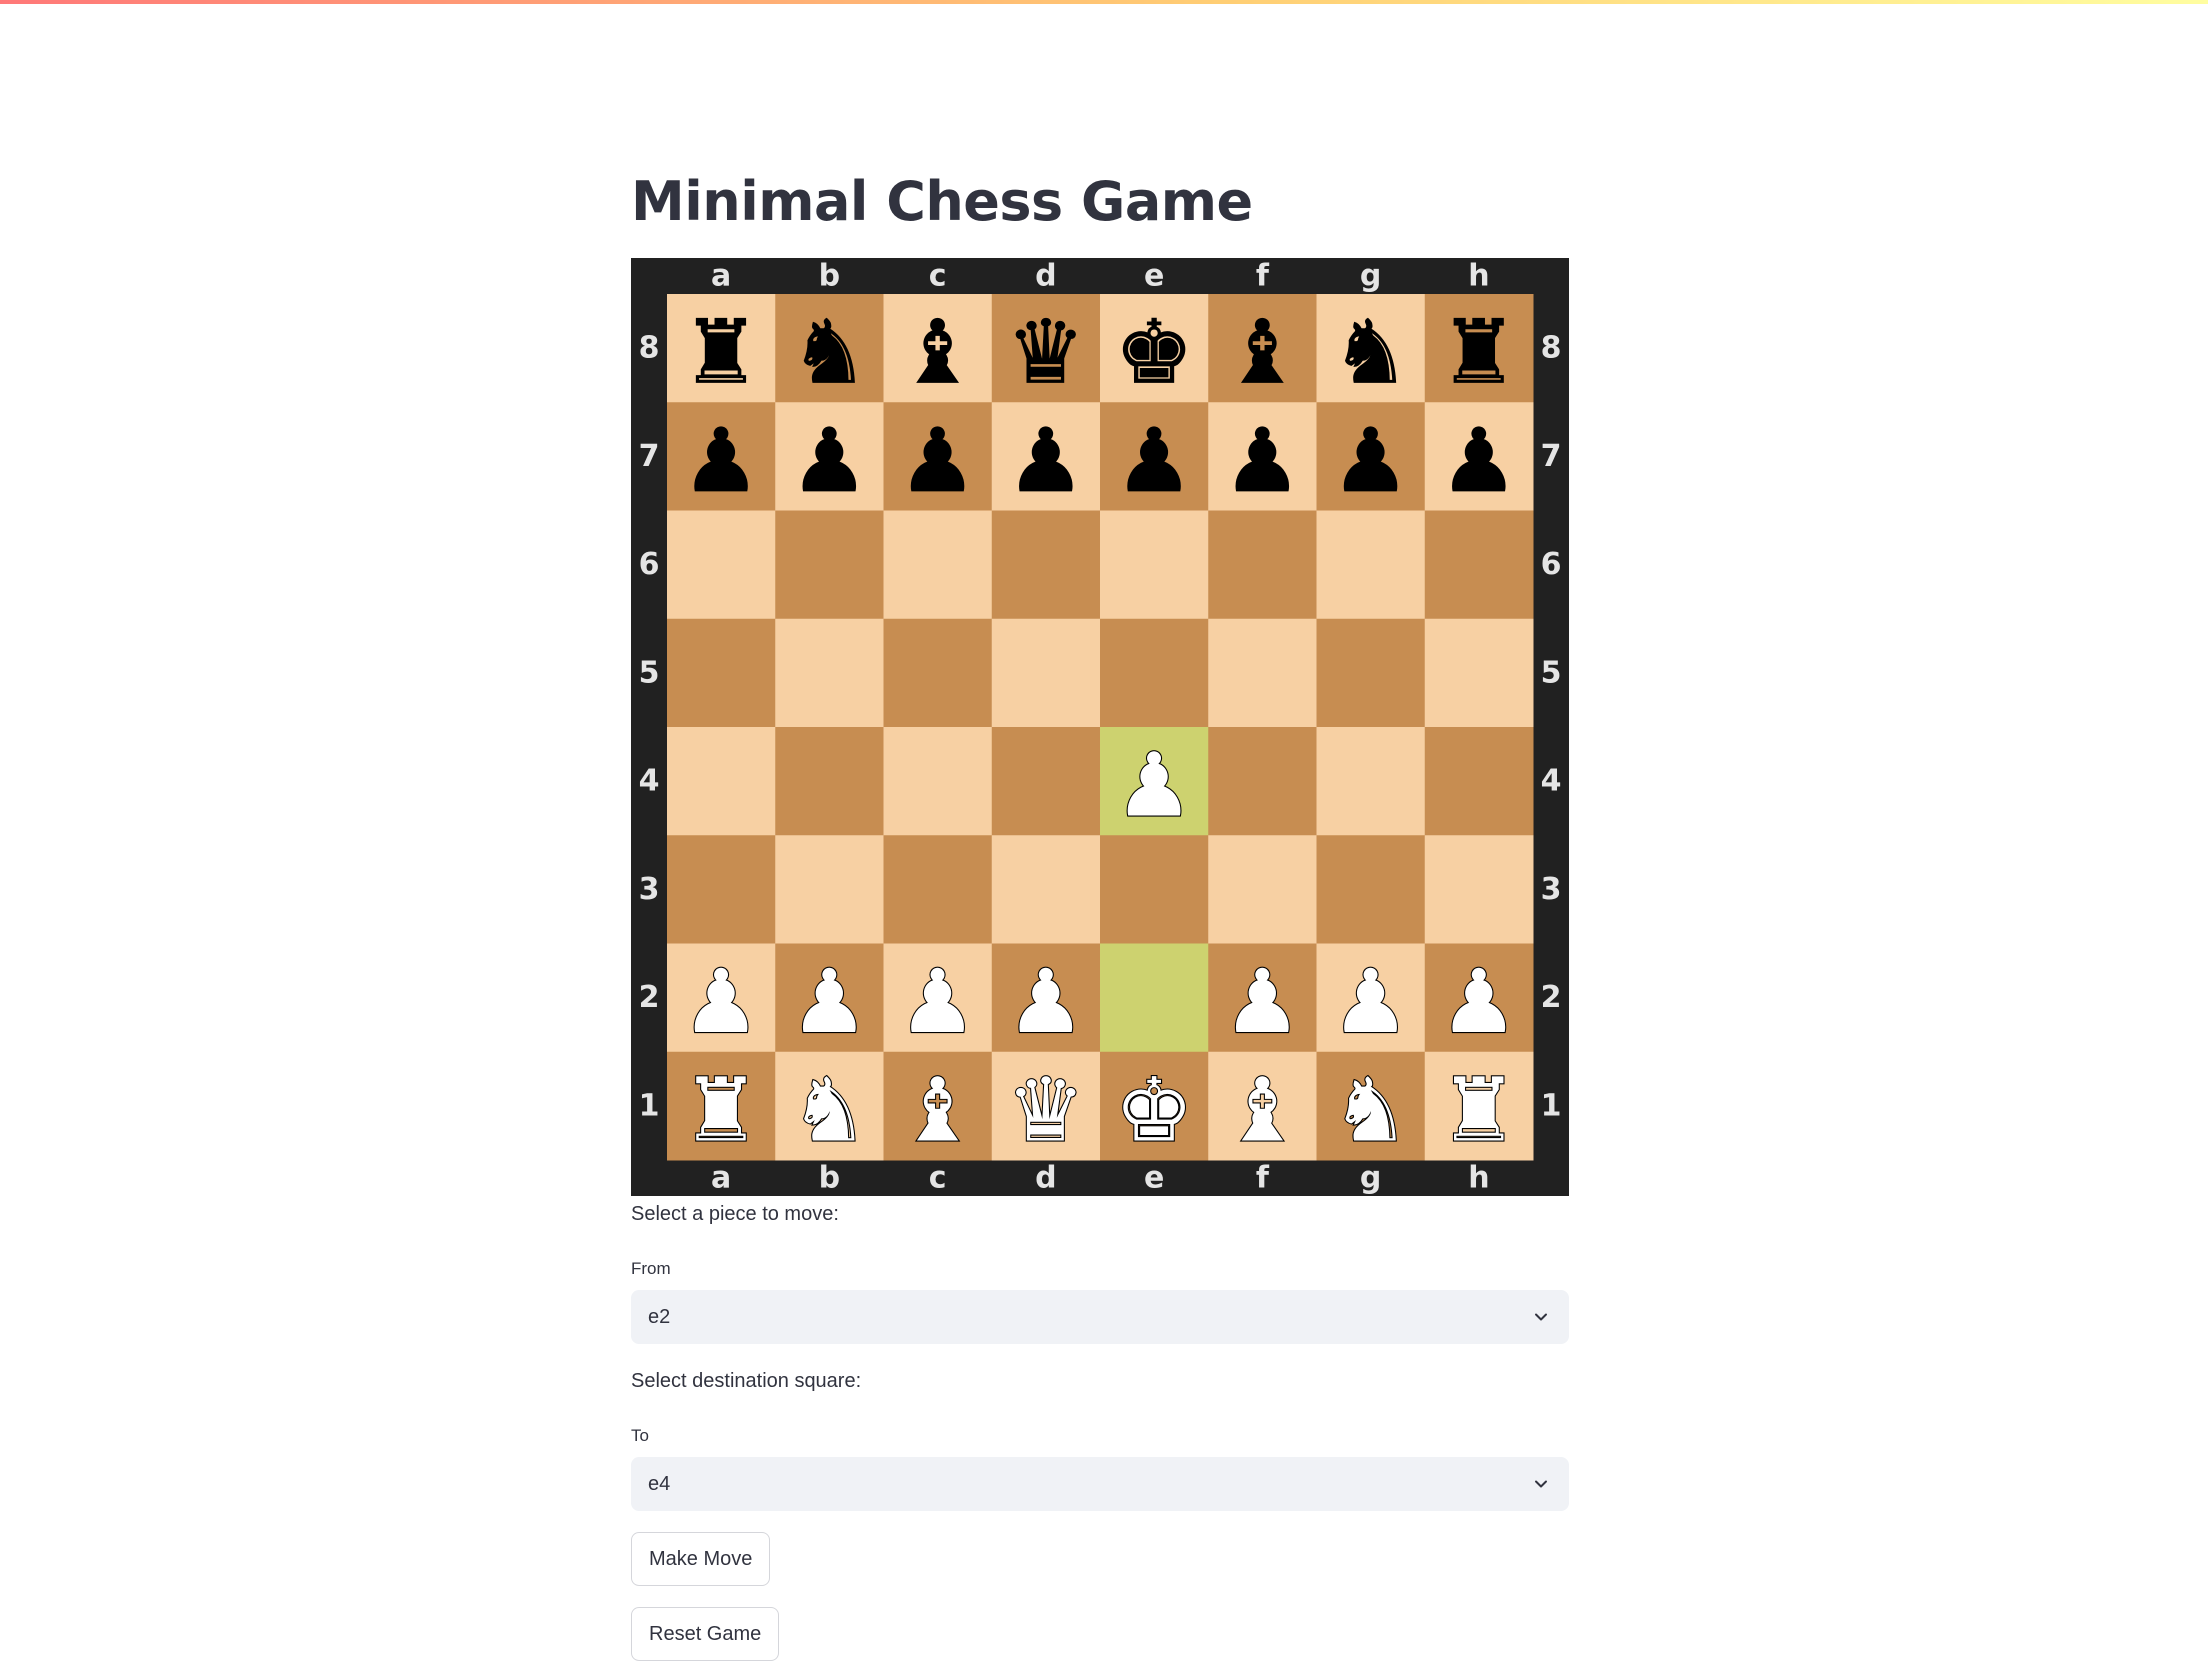 The width and height of the screenshot is (2208, 1664). I want to click on square-f6, so click(1262, 565).